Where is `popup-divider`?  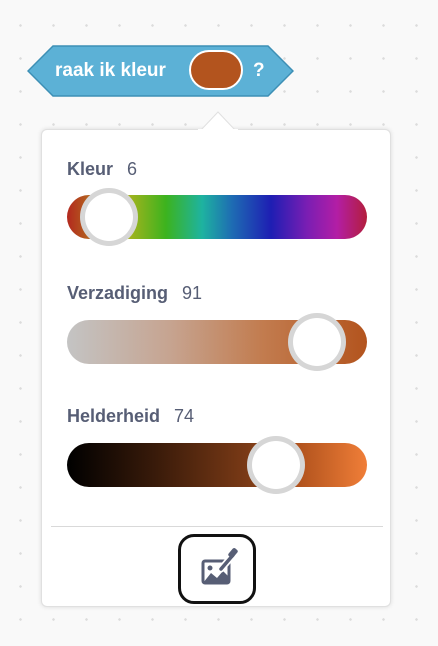
popup-divider is located at coordinates (217, 526).